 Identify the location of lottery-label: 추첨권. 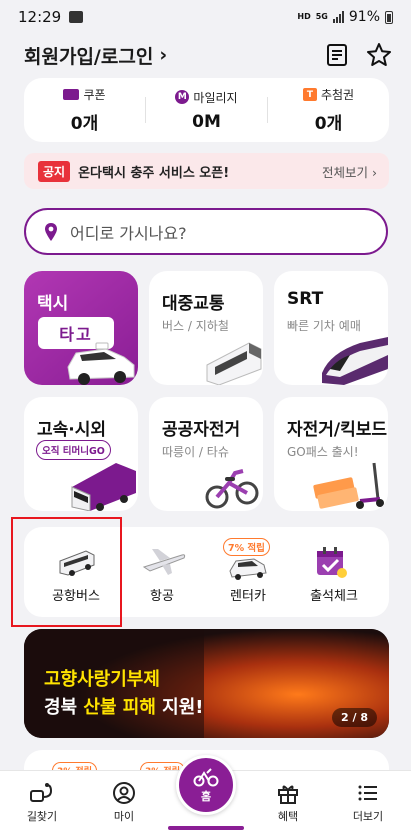
(337, 95).